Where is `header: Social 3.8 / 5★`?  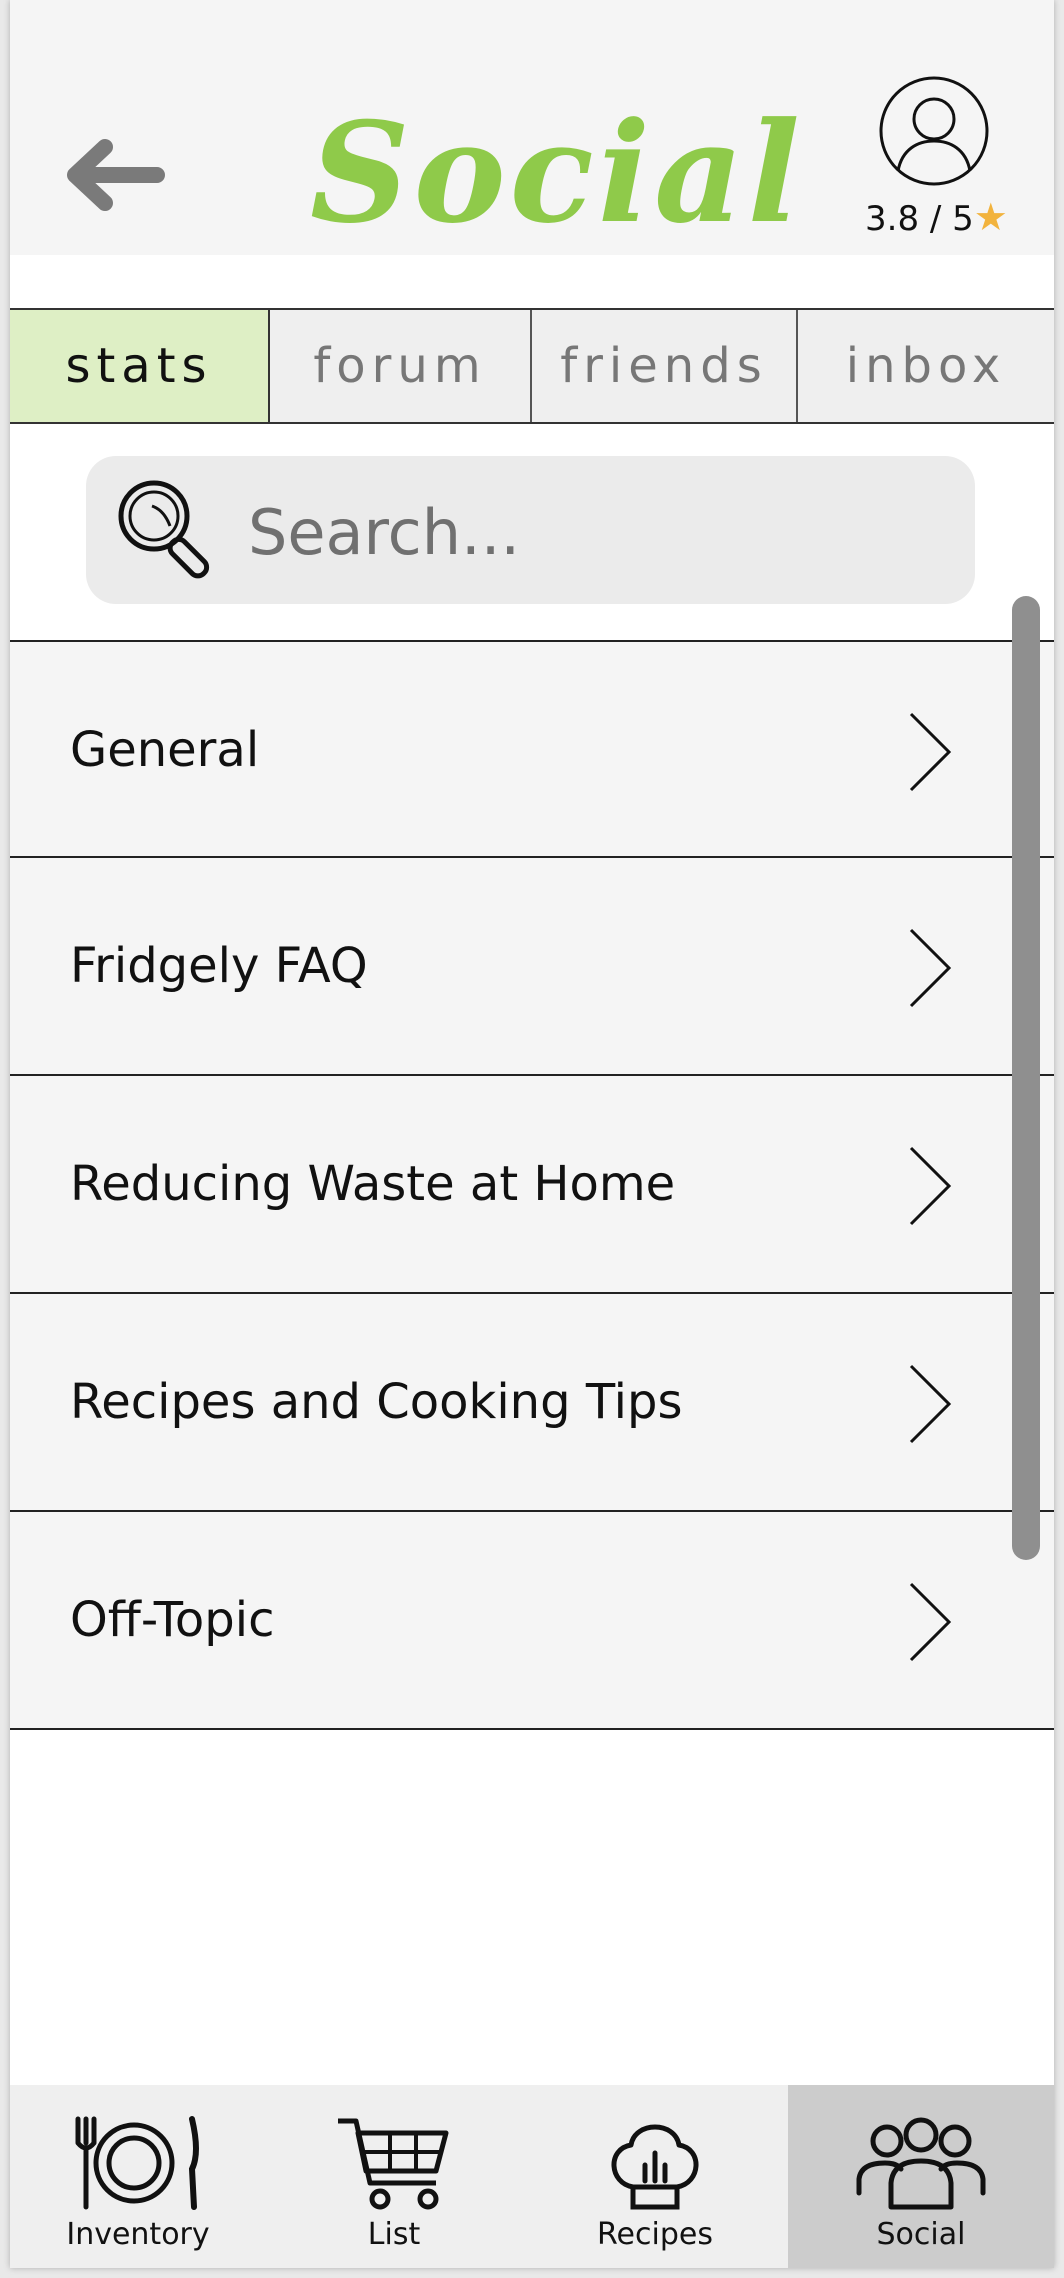
header: Social 3.8 / 5★ is located at coordinates (532, 127).